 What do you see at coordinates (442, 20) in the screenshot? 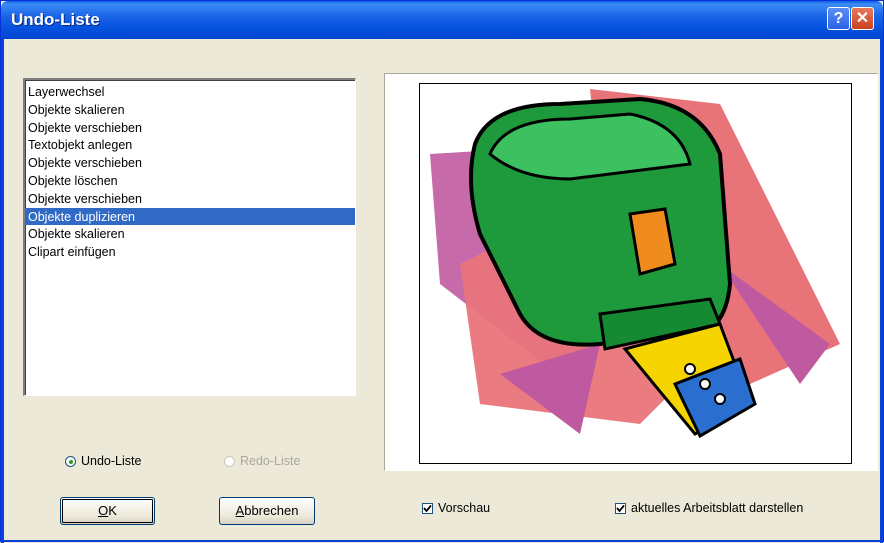
I see `title-bar: Undo-Liste ? ✕` at bounding box center [442, 20].